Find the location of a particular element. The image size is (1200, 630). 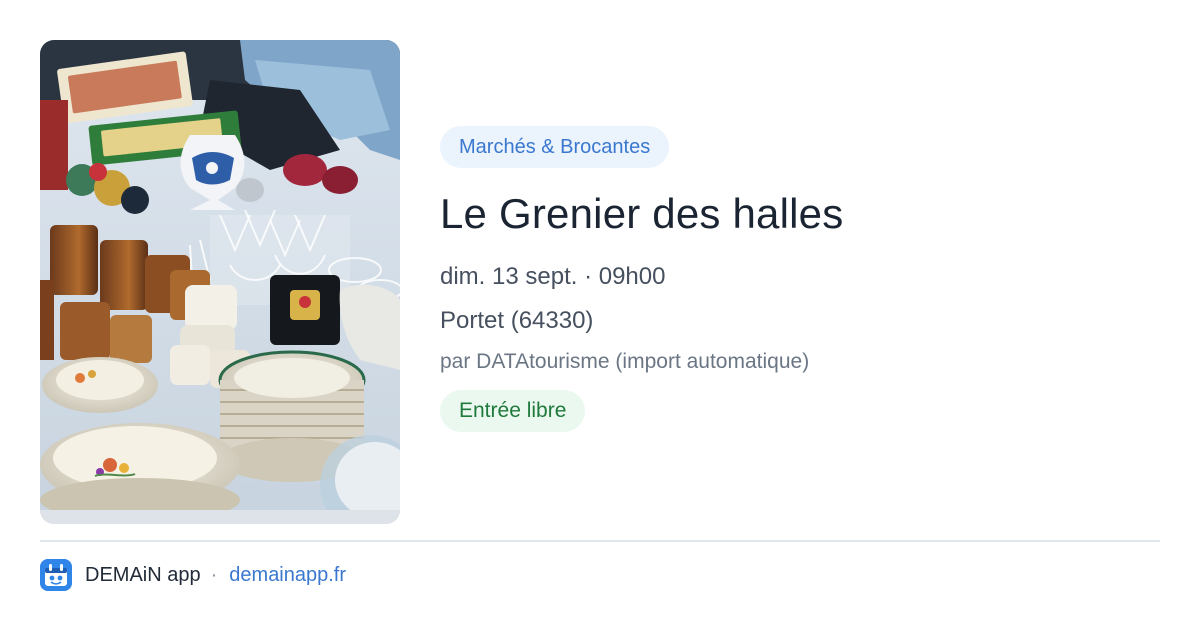

app-url-link: demainapp.fr is located at coordinates (287, 575).